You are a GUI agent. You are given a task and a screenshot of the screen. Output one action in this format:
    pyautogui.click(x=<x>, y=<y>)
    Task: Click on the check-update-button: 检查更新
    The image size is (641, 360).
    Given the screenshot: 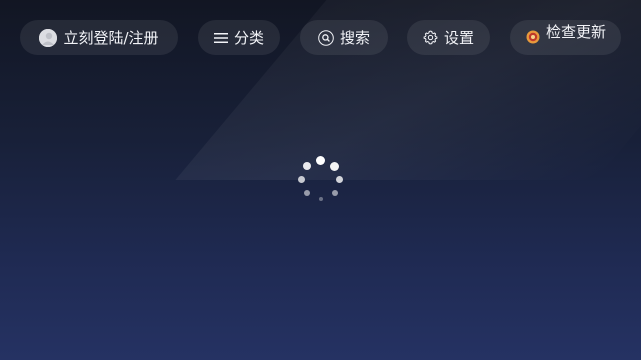 What is the action you would take?
    pyautogui.click(x=565, y=37)
    